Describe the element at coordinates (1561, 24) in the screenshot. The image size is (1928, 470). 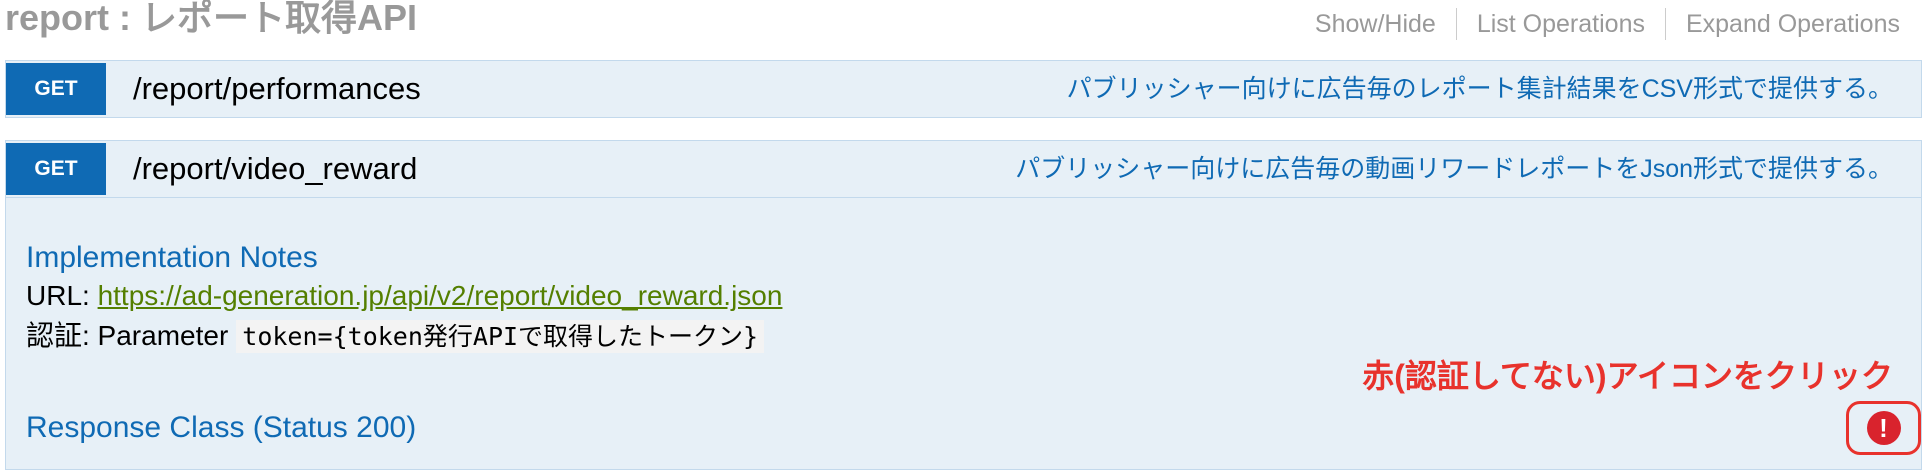
I see `list-operations-link: List Operations` at that location.